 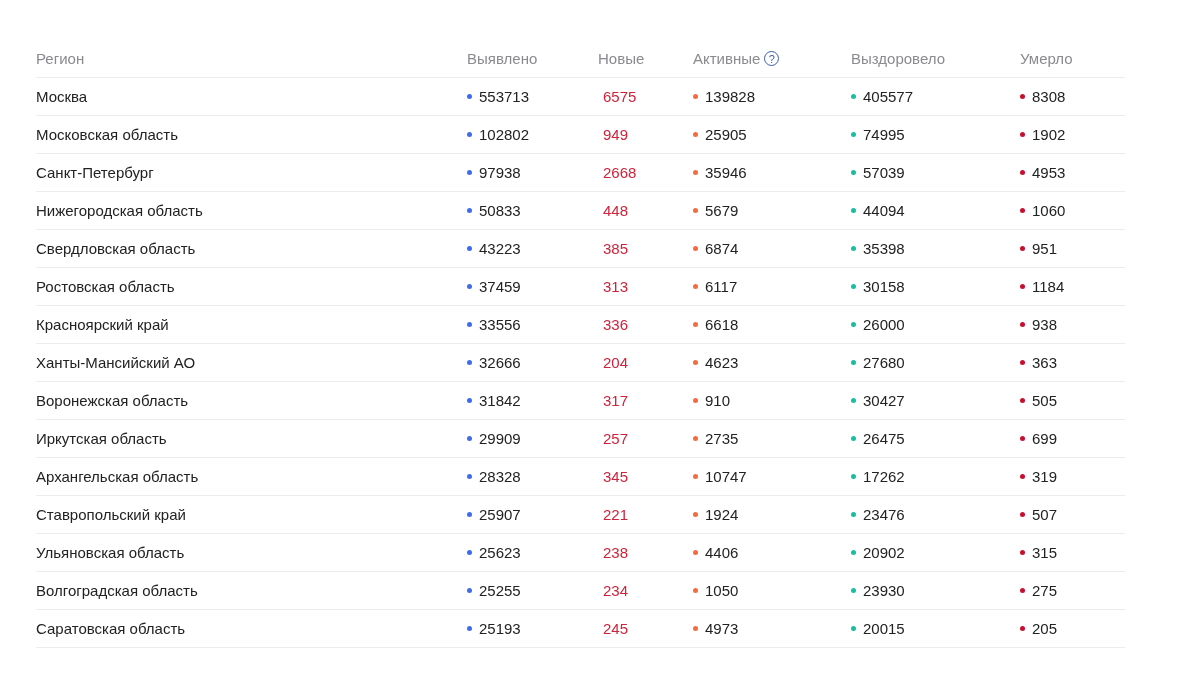 I want to click on count-value: 74995, so click(x=884, y=134).